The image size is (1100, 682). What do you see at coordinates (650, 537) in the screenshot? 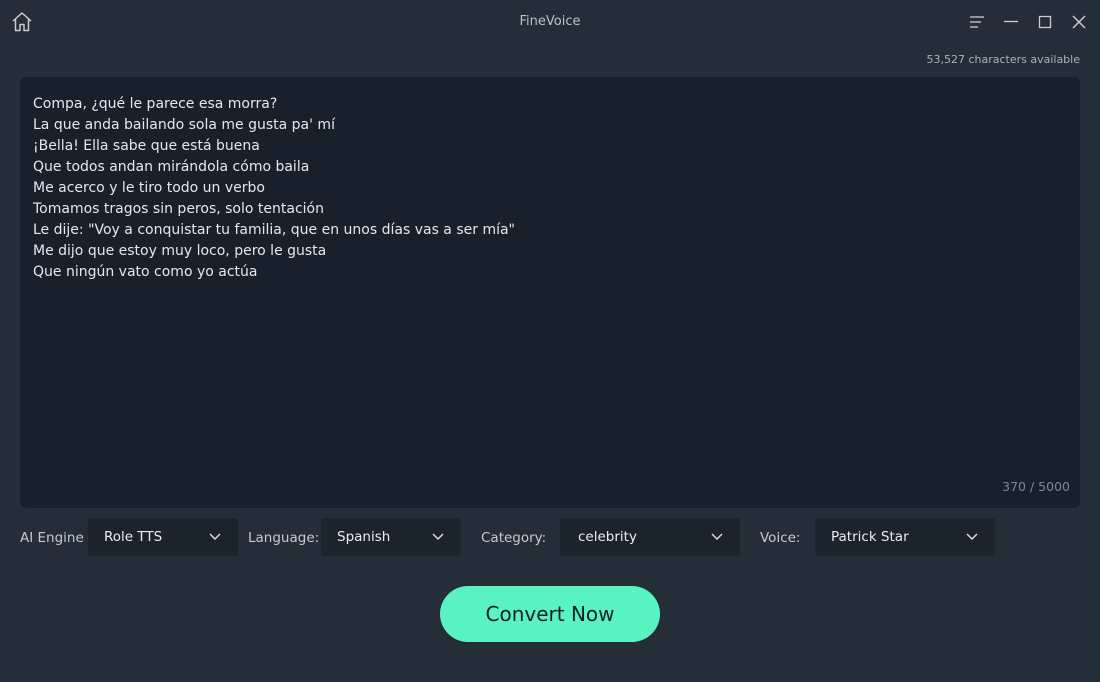
I see `category-select: celebrity` at bounding box center [650, 537].